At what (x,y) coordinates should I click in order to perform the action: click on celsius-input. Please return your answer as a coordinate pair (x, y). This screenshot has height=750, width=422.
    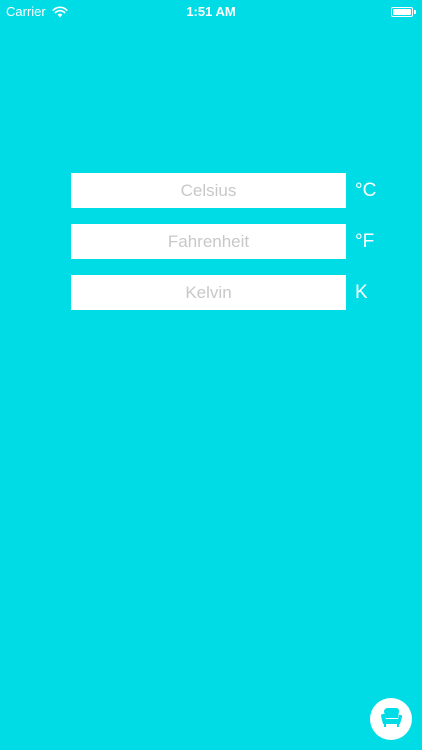
    Looking at the image, I should click on (208, 190).